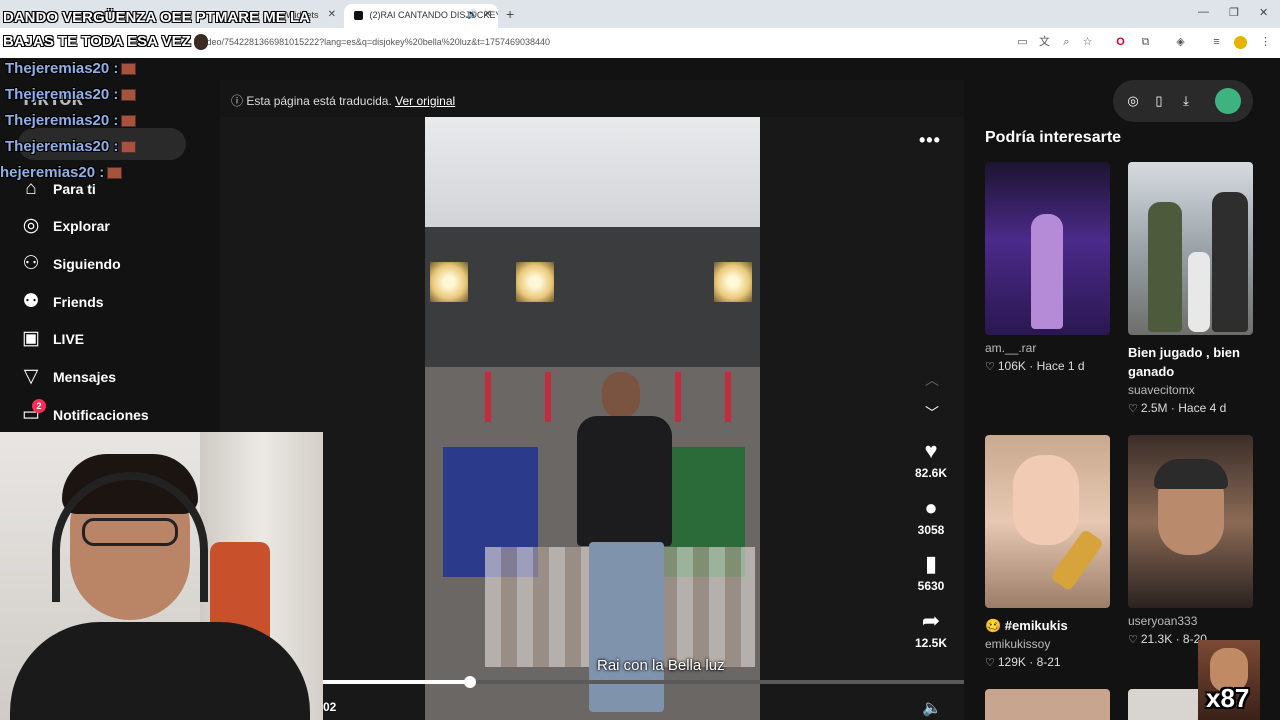 This screenshot has height=720, width=1280. What do you see at coordinates (1145, 42) in the screenshot?
I see `extensions-icon: ⧉` at bounding box center [1145, 42].